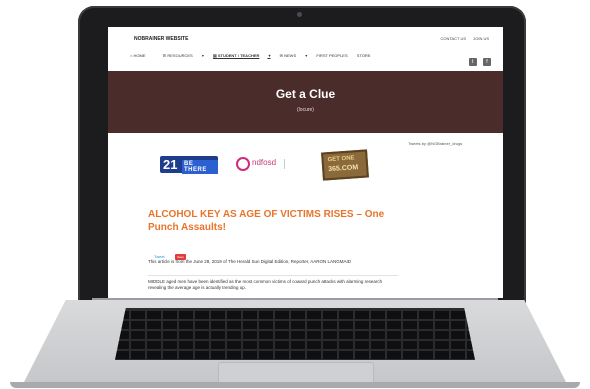 The width and height of the screenshot is (590, 389). I want to click on nav-student-teacher-label: STUDENT / TEACHER, so click(238, 55).